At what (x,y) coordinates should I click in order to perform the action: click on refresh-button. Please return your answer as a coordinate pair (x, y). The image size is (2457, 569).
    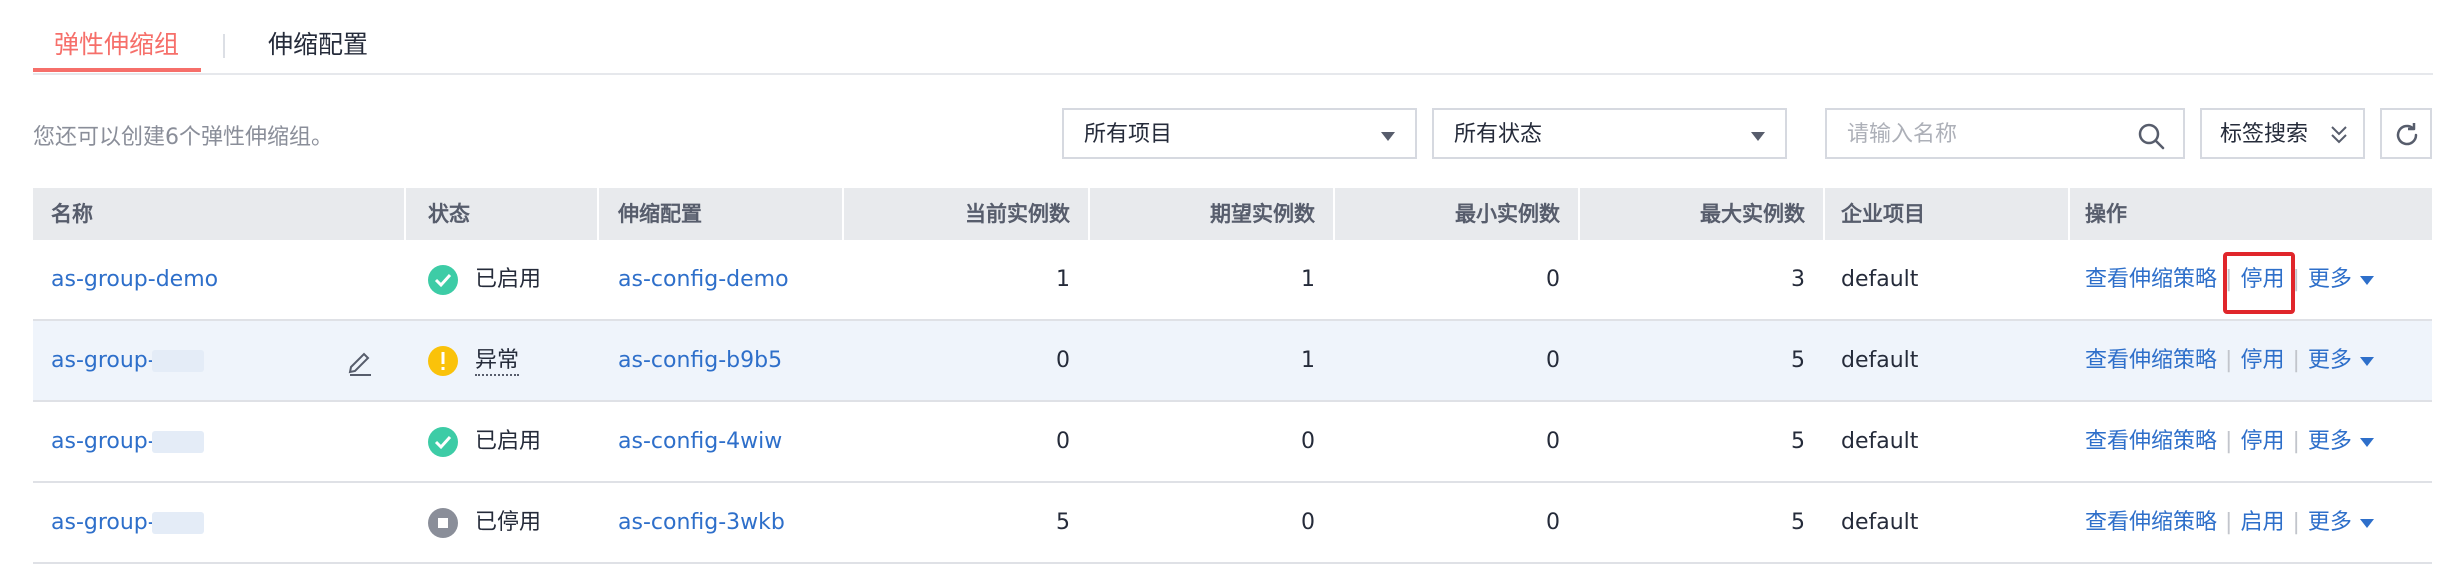
    Looking at the image, I should click on (2406, 133).